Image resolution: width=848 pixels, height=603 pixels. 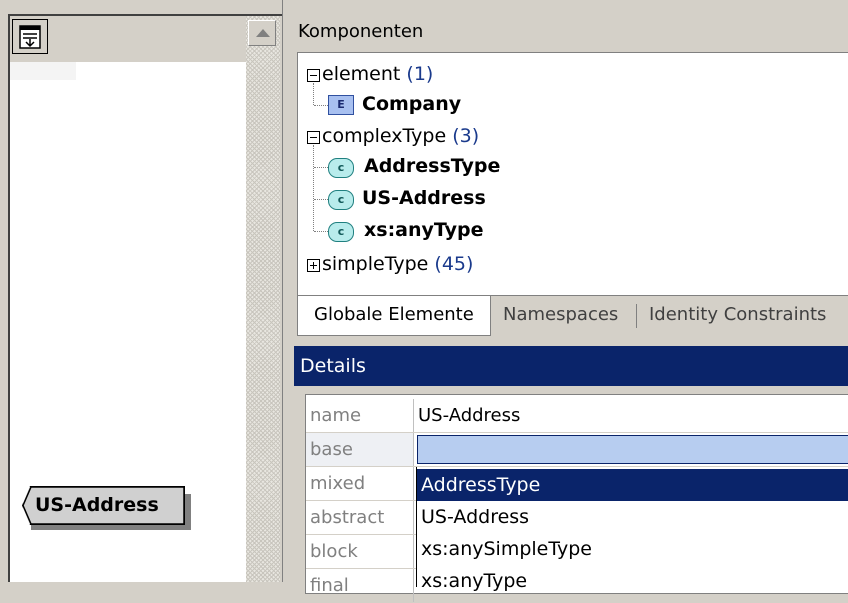 I want to click on pane-border-left, so click(x=9, y=298).